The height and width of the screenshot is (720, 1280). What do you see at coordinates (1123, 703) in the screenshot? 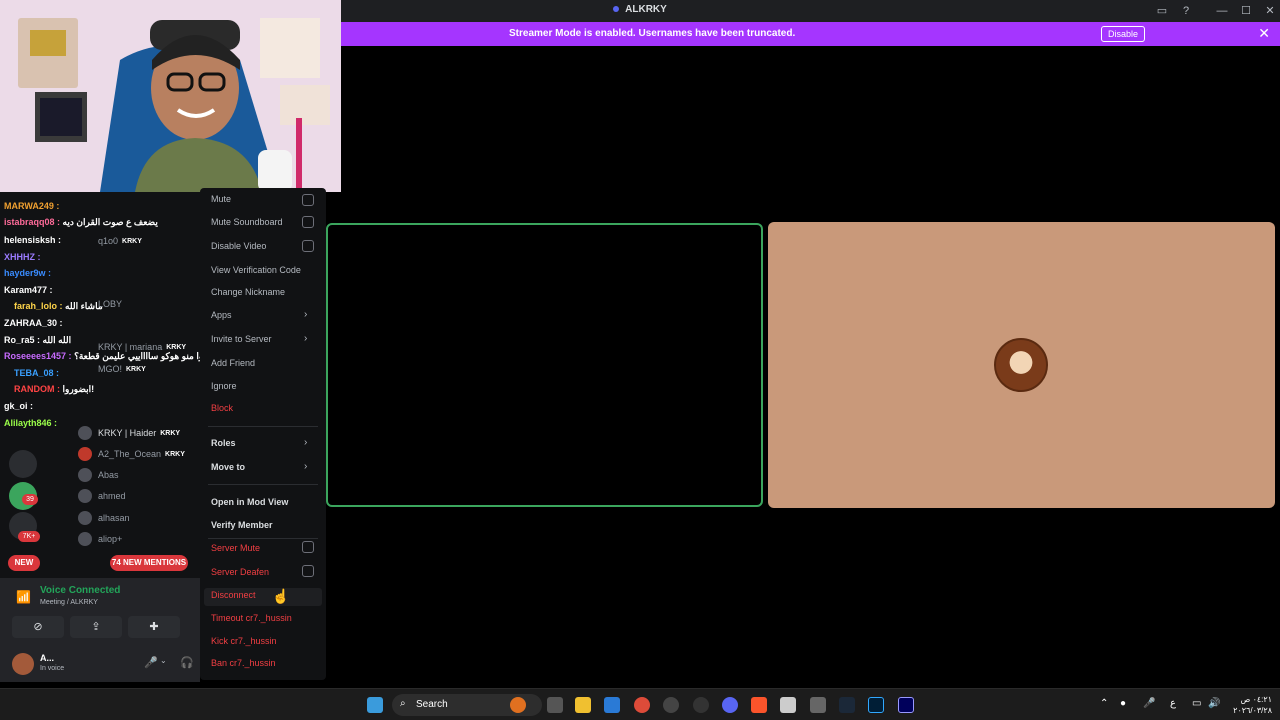
I see `tray-app-icon: ●` at bounding box center [1123, 703].